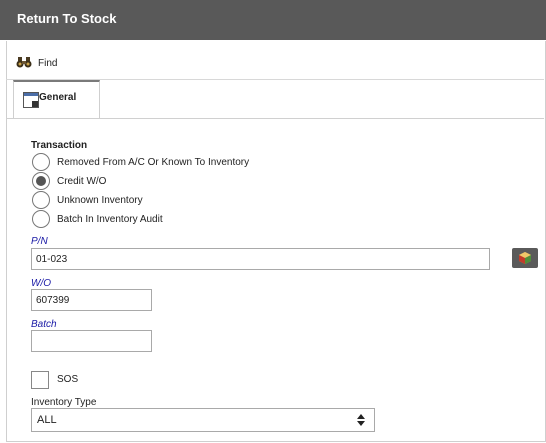 The height and width of the screenshot is (443, 546). Describe the element at coordinates (41, 283) in the screenshot. I see `wo-label: W/O` at that location.